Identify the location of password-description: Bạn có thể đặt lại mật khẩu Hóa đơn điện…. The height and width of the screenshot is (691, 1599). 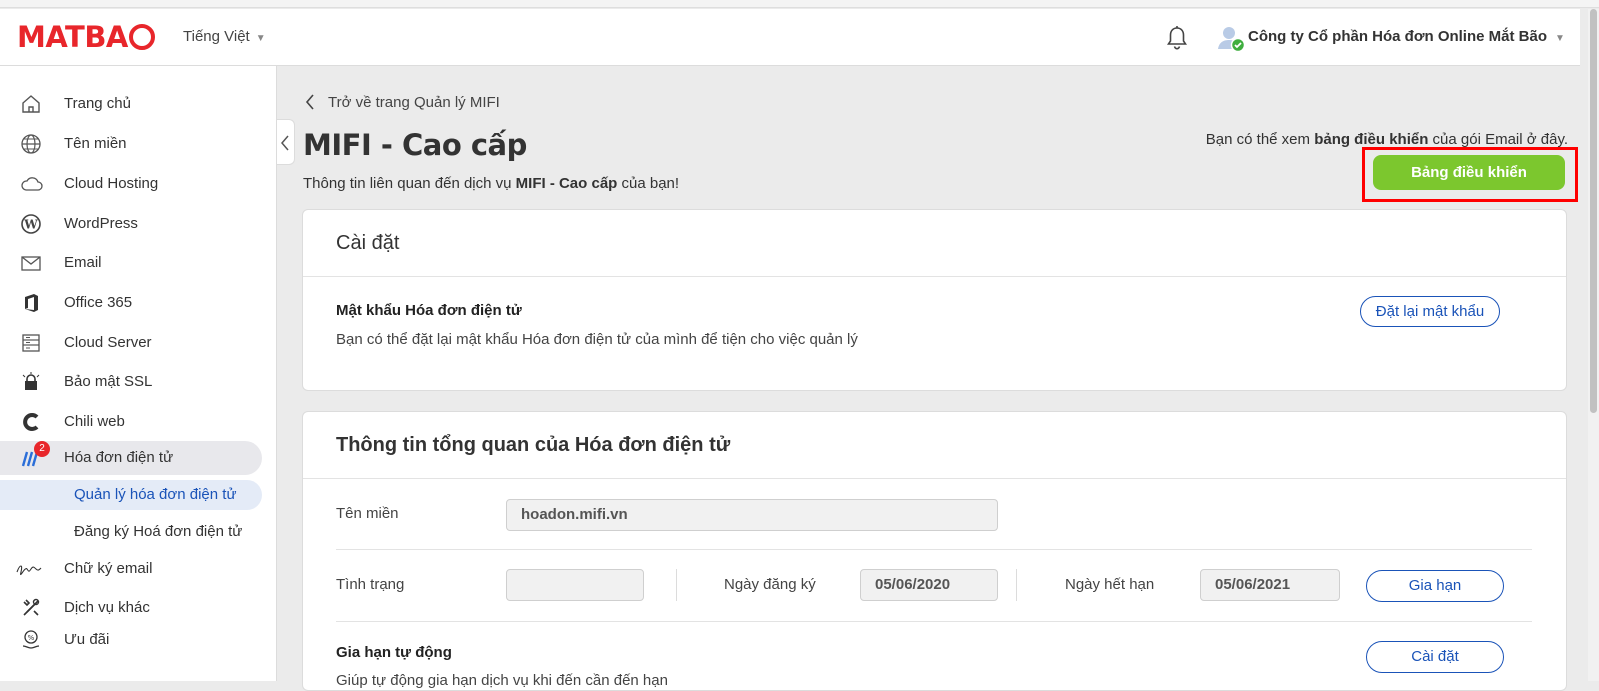
(597, 339).